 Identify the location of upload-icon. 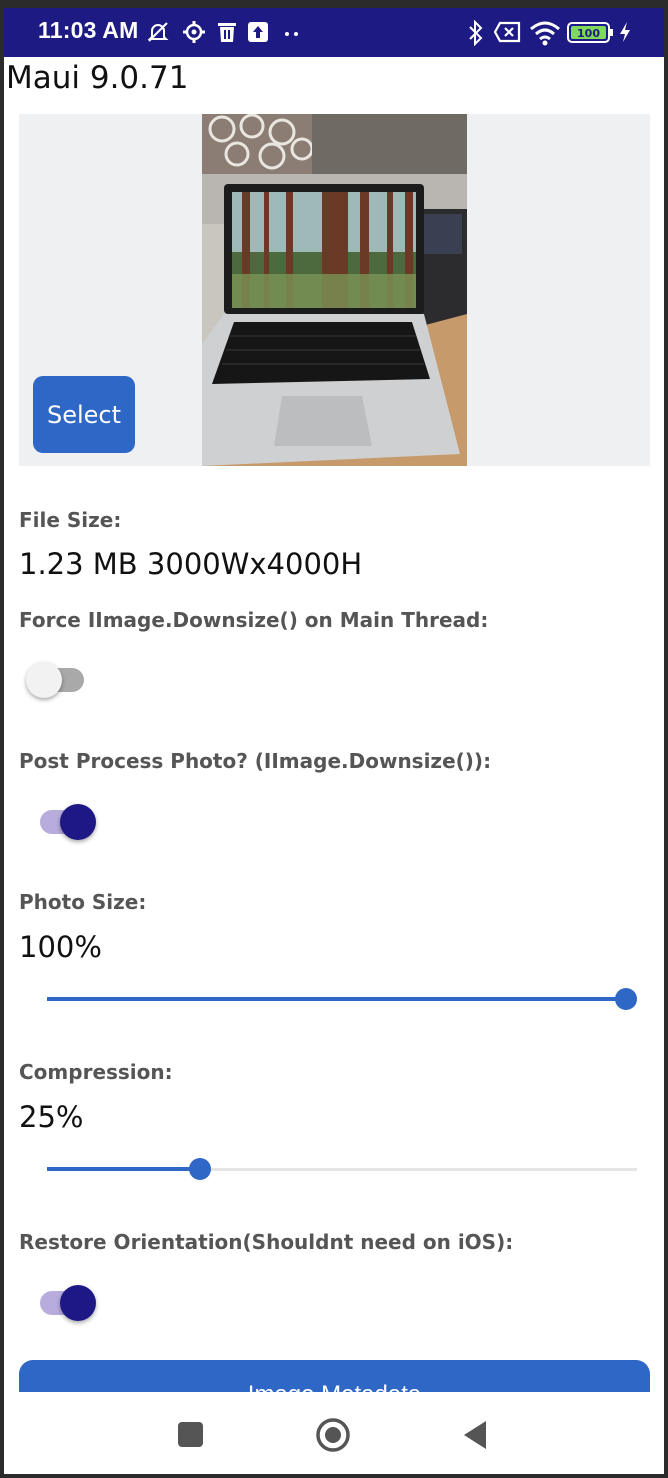
(258, 34).